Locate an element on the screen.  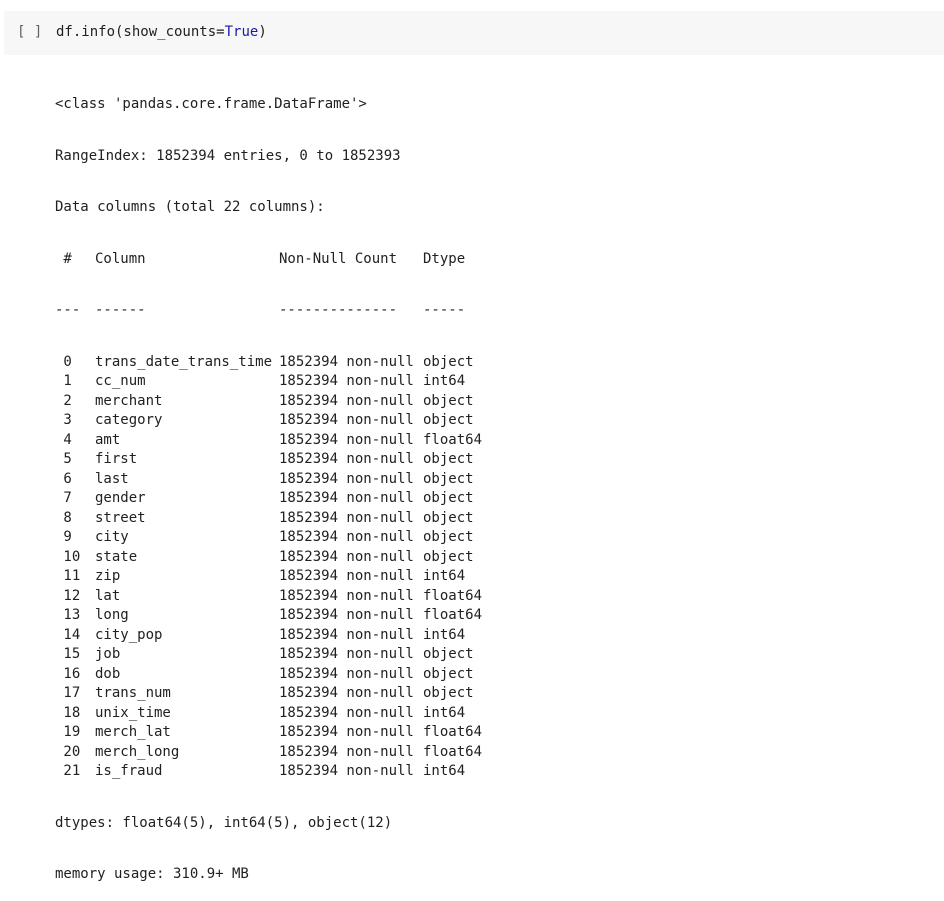
table-row: 20 merch_long 1852394 non-null float64 is located at coordinates (268, 753).